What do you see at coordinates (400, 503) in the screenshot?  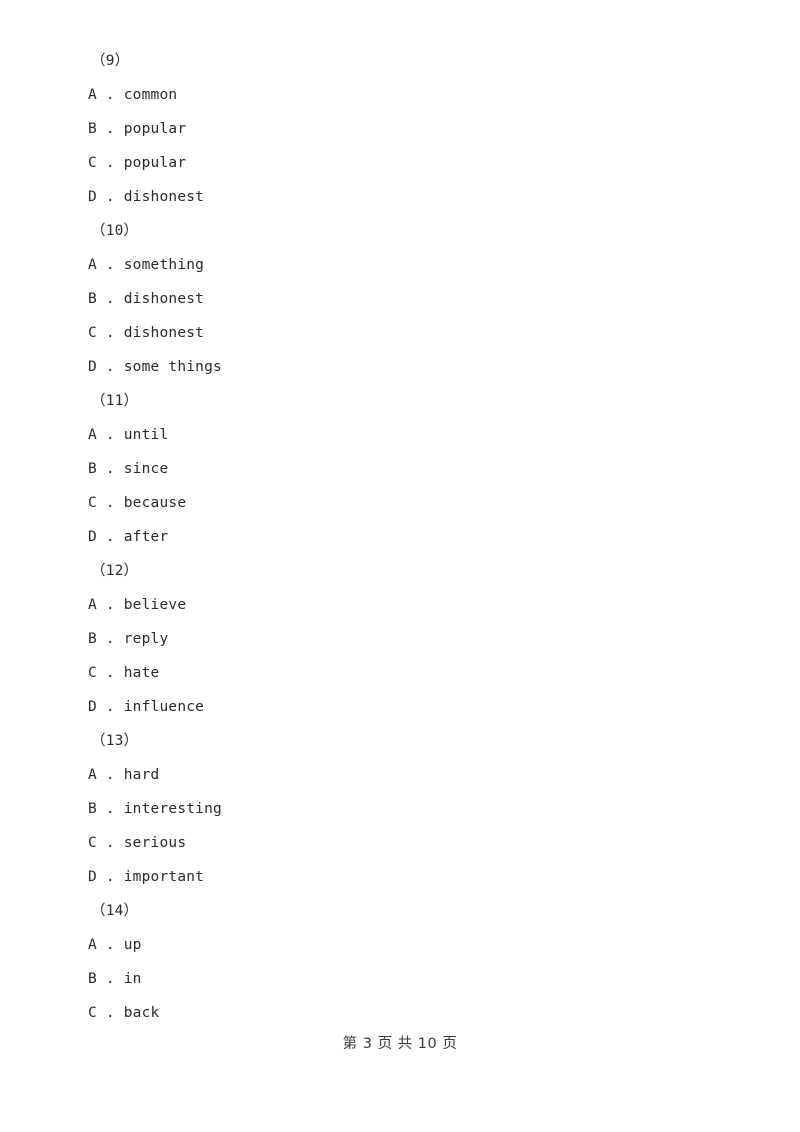 I see `question-option: C . because` at bounding box center [400, 503].